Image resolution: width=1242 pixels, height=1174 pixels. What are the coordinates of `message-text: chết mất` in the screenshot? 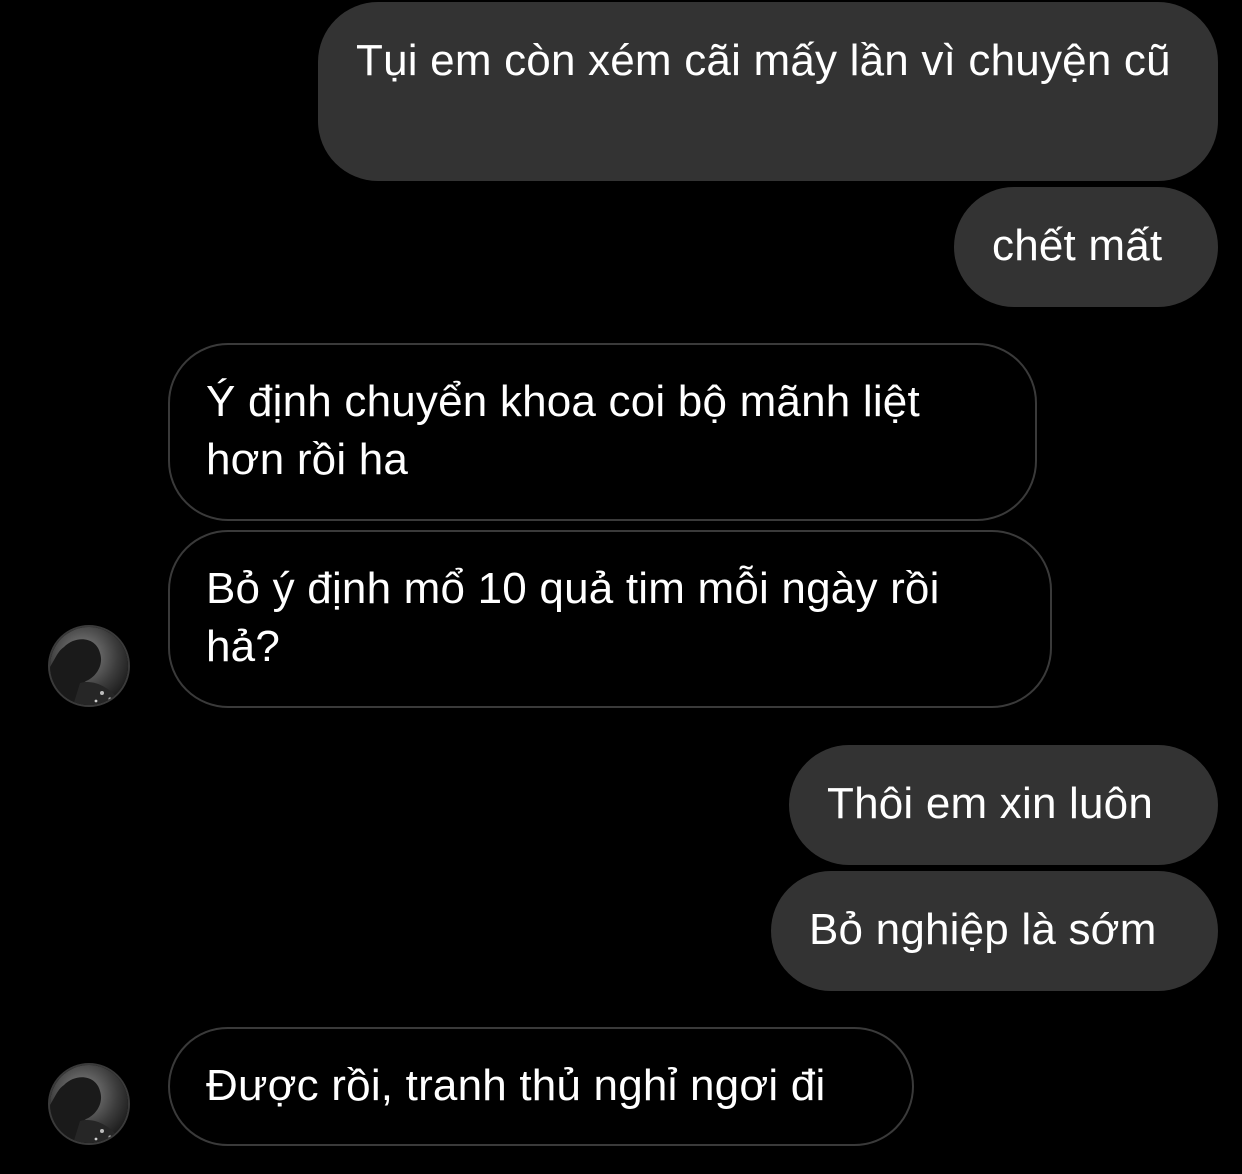 It's located at (1077, 245).